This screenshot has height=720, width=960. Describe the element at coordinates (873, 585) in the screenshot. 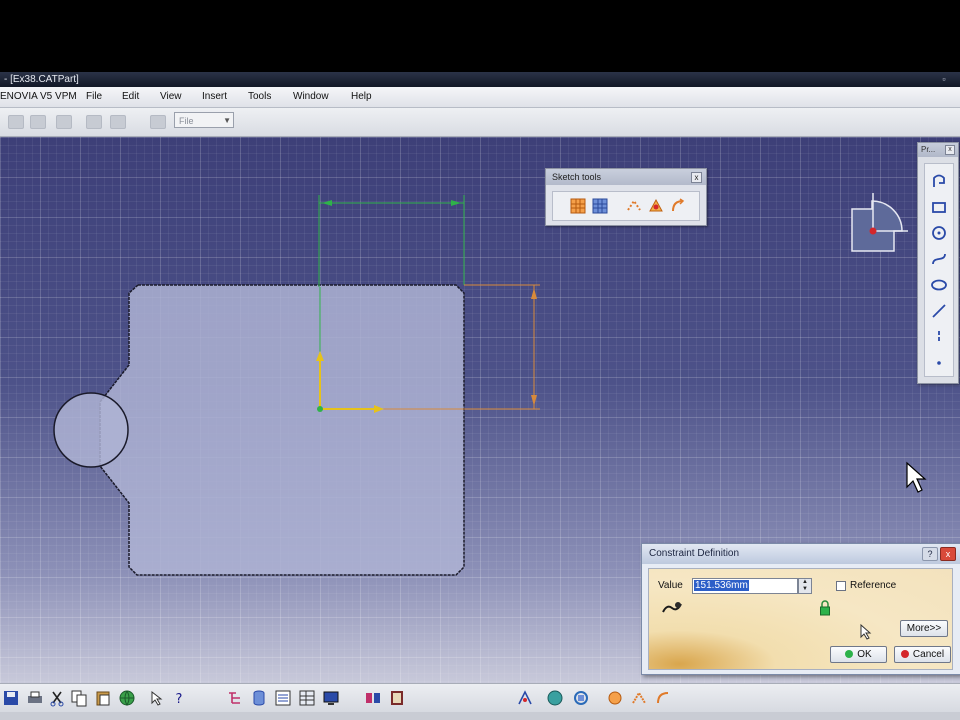

I see `reference-label: Reference` at that location.